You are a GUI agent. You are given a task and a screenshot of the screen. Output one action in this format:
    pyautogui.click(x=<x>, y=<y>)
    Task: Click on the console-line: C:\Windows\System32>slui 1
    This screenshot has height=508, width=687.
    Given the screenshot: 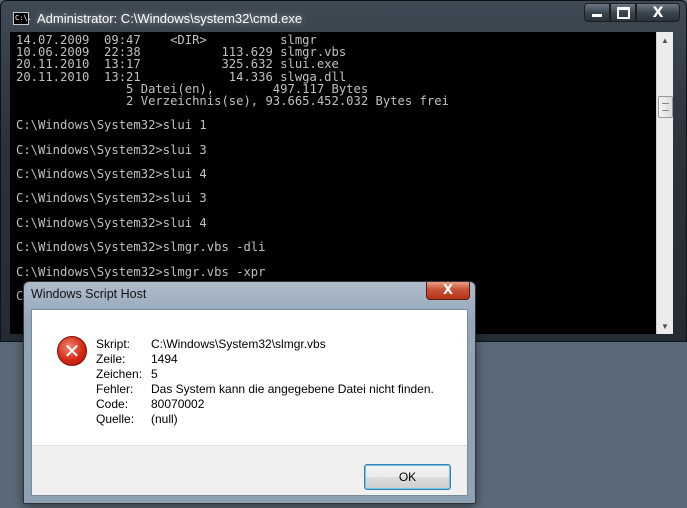 What is the action you would take?
    pyautogui.click(x=111, y=125)
    